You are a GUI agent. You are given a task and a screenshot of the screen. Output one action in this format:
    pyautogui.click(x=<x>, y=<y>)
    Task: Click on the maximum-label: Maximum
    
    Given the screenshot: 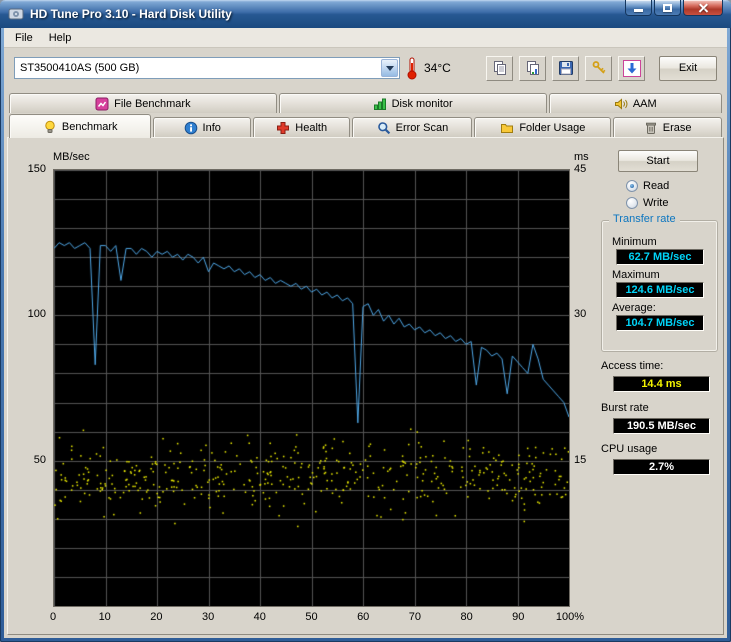 What is the action you would take?
    pyautogui.click(x=636, y=275)
    